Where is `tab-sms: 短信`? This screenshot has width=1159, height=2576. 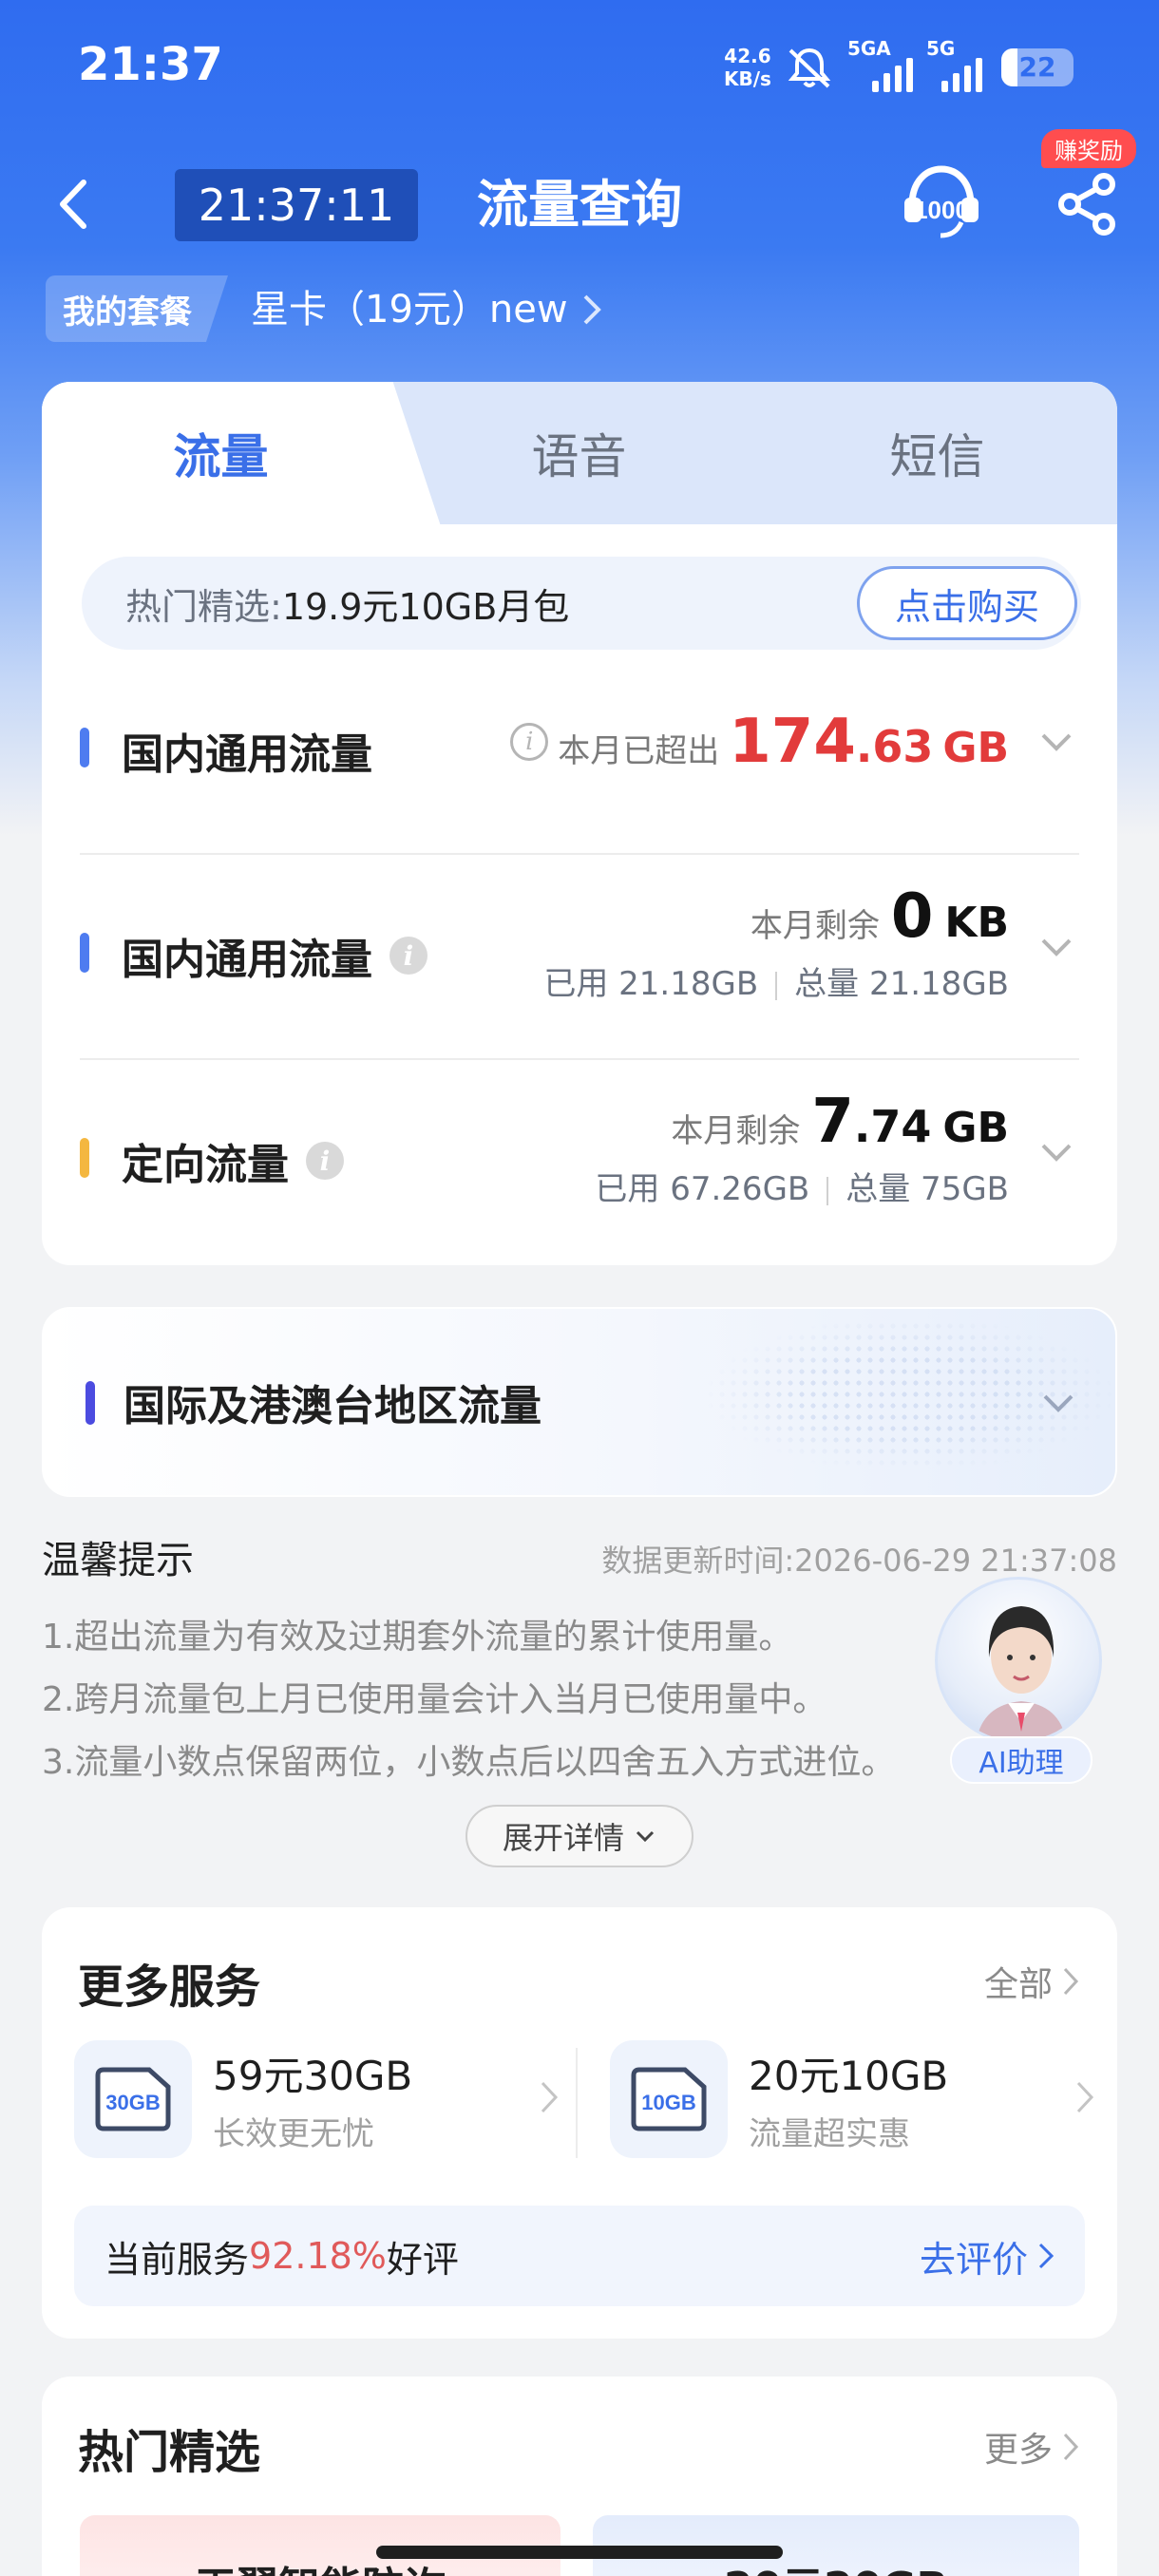
tab-sms: 短信 is located at coordinates (937, 453).